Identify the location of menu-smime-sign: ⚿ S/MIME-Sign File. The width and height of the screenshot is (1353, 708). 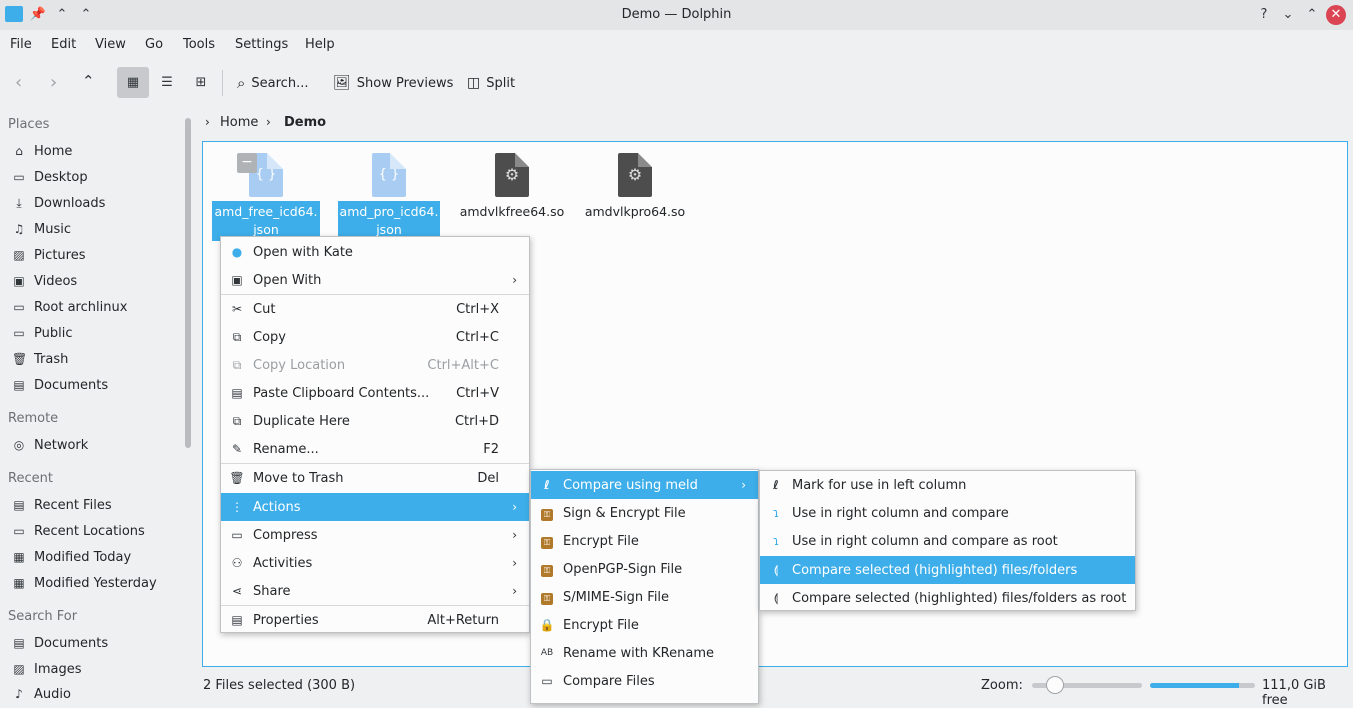
(644, 597).